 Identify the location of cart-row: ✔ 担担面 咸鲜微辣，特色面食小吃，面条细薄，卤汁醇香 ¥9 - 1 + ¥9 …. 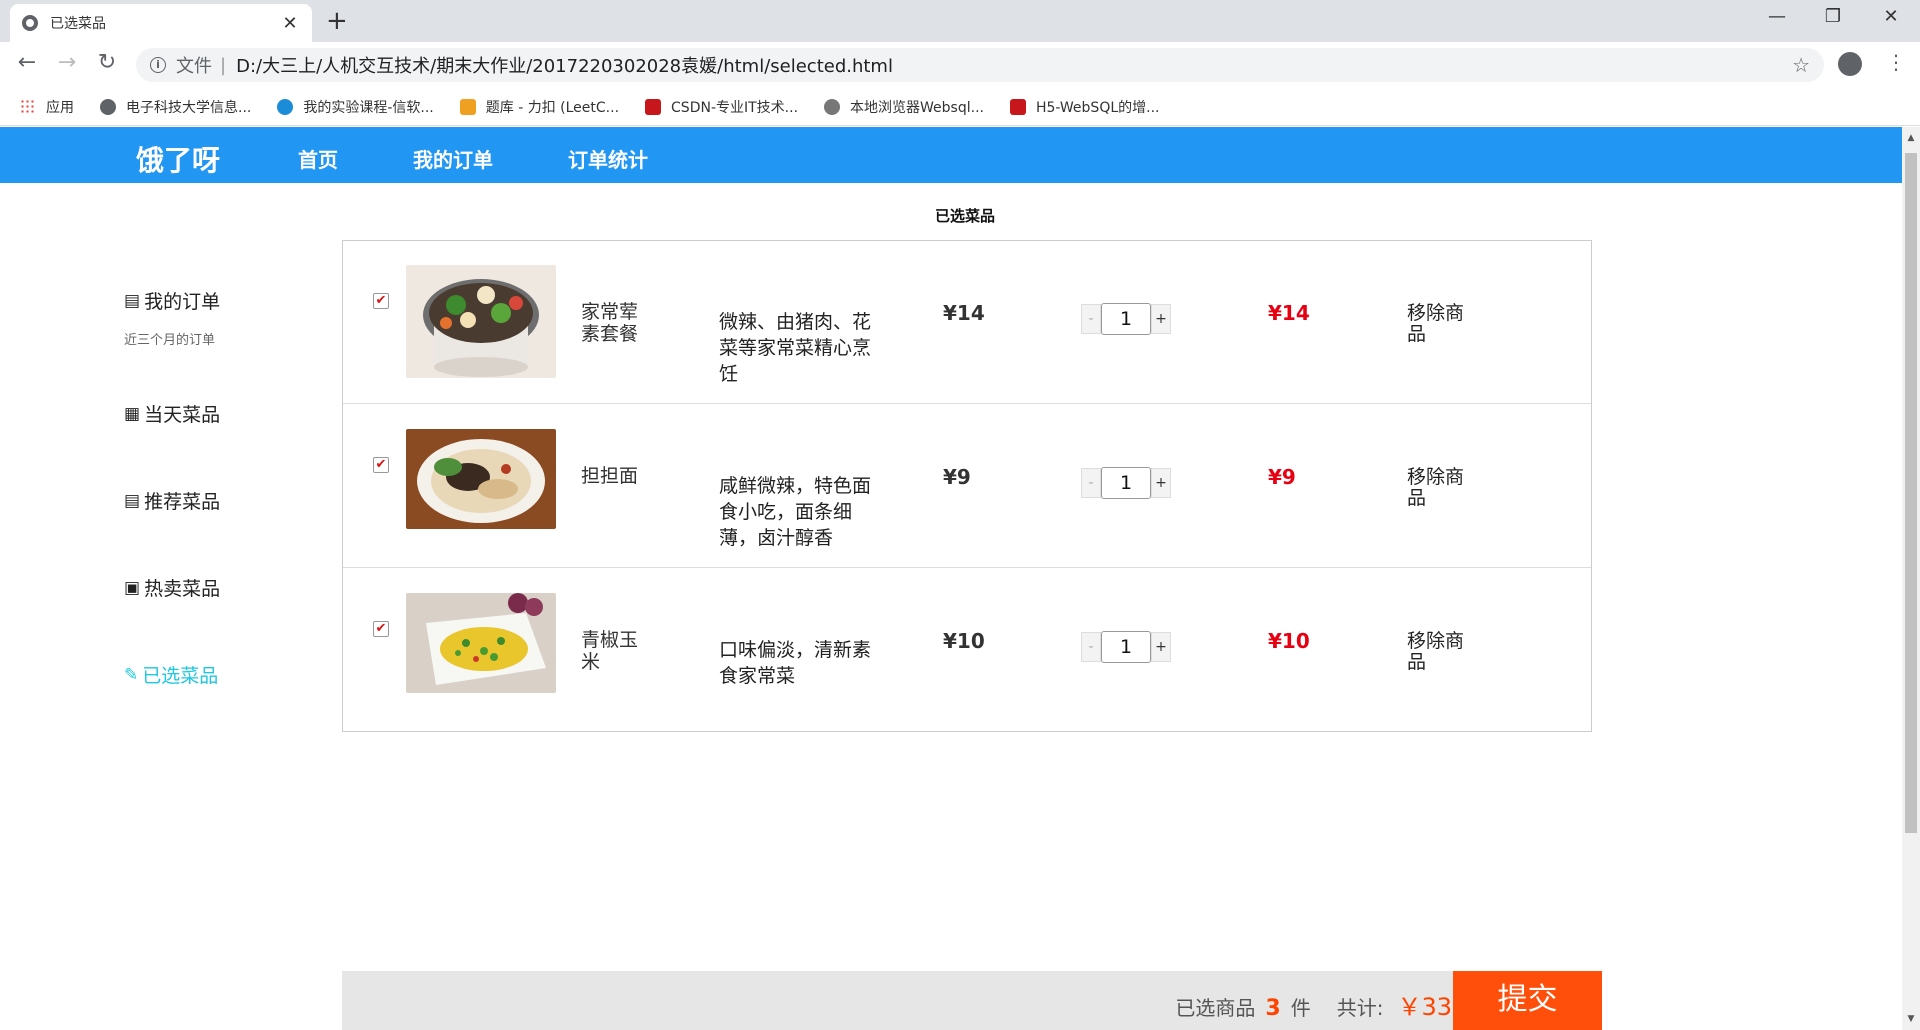
(967, 486).